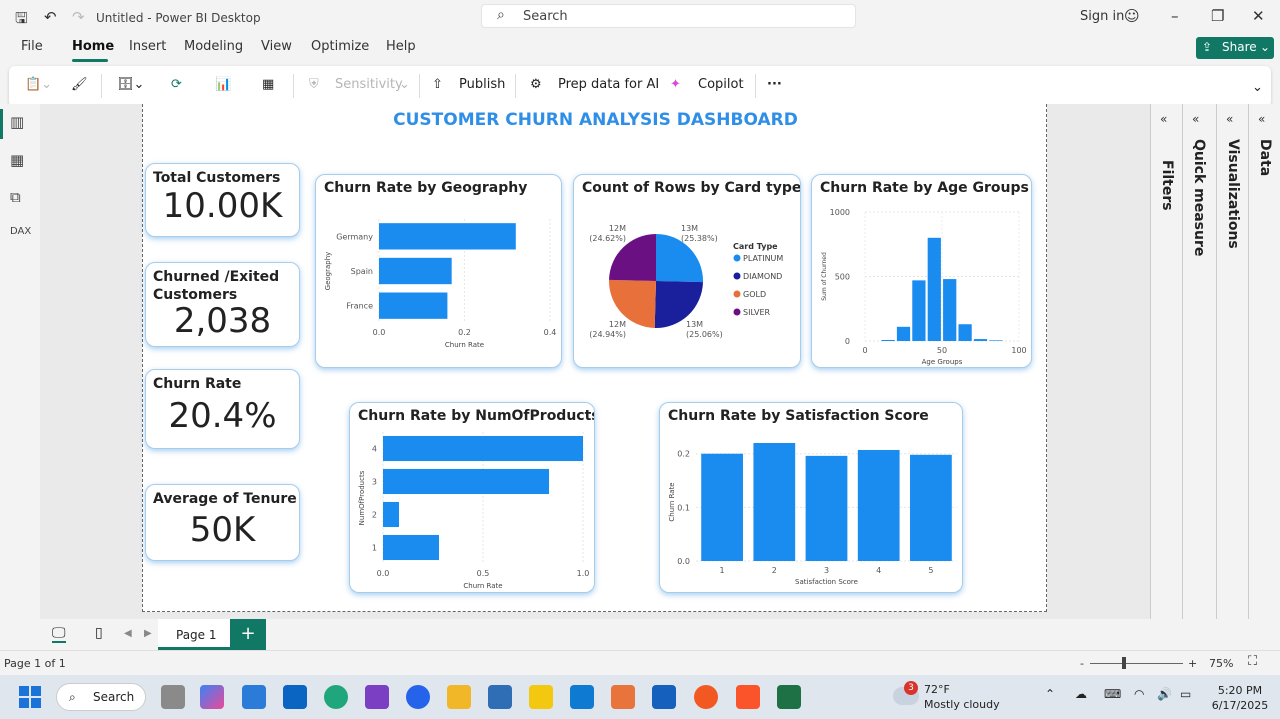  I want to click on next-page-icon: ▶, so click(148, 633).